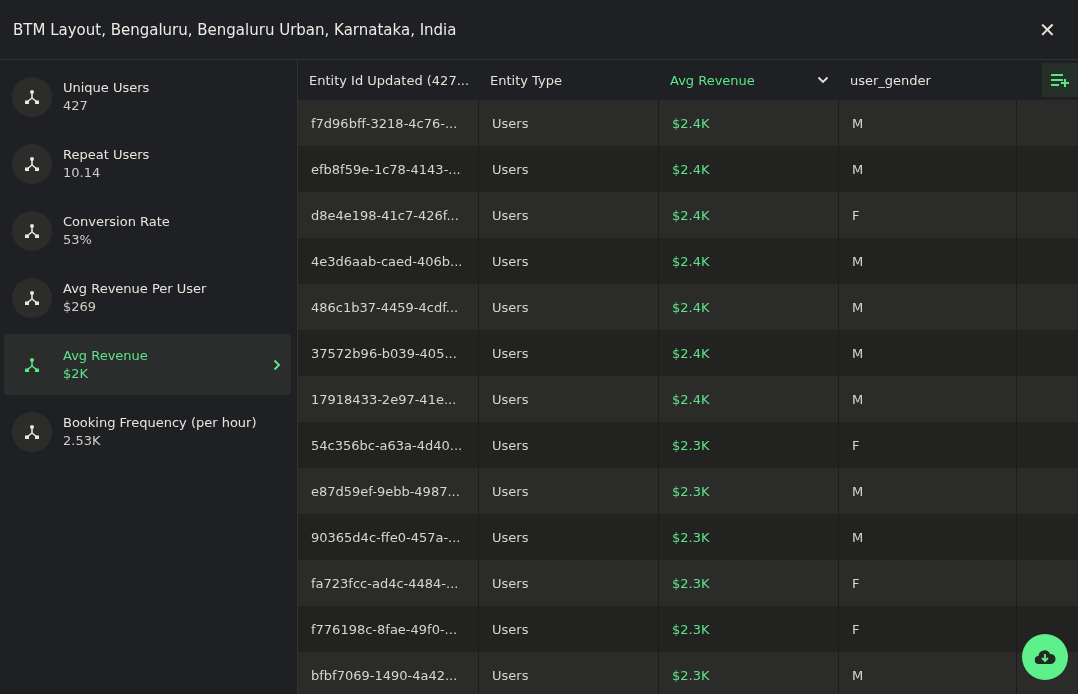 The width and height of the screenshot is (1078, 694). Describe the element at coordinates (78, 239) in the screenshot. I see `metric-value: 53%` at that location.